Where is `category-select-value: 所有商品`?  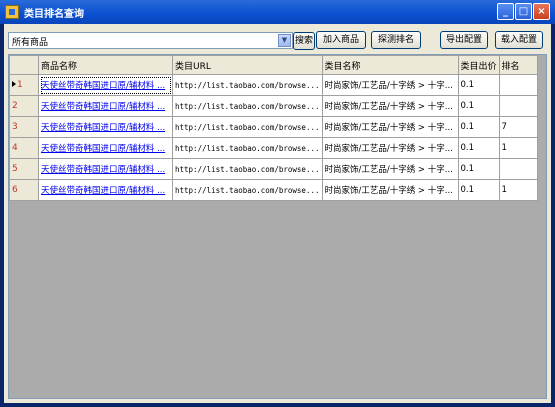
category-select-value: 所有商品 is located at coordinates (30, 43).